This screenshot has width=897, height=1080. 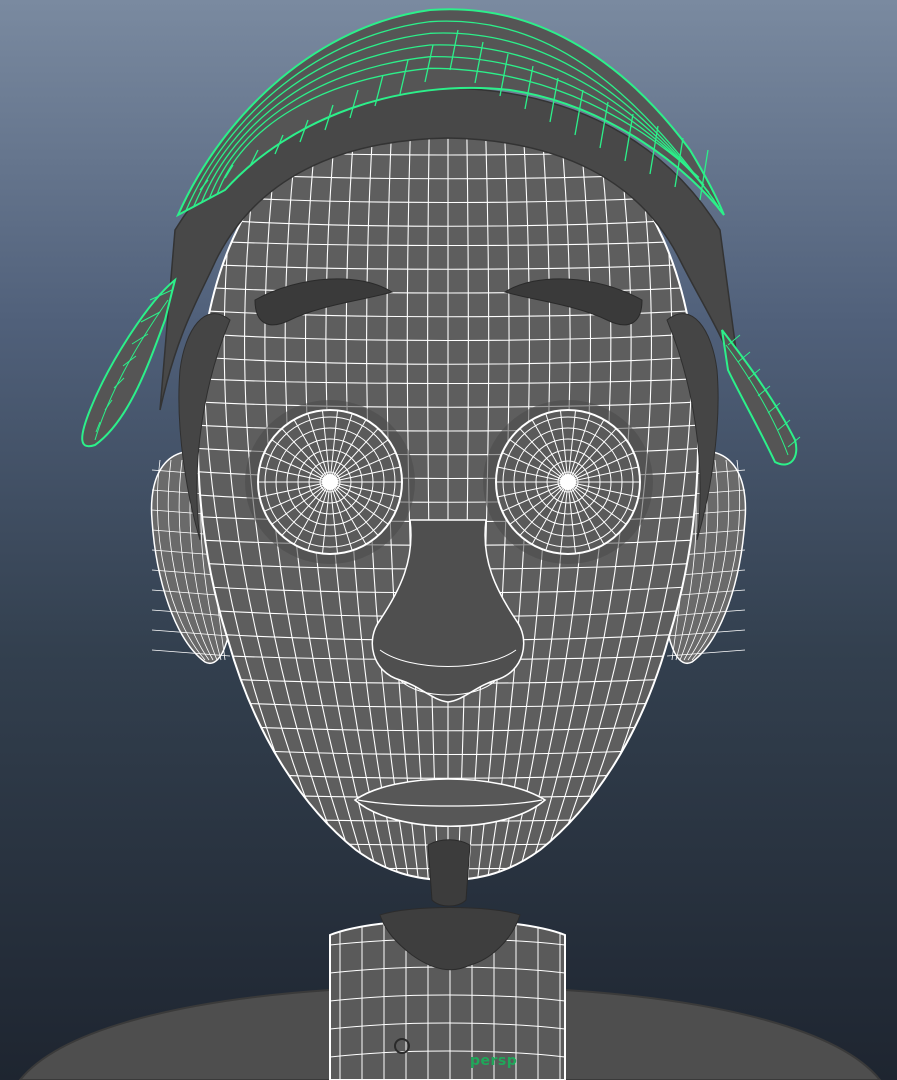 I want to click on right-pupil-highlight, so click(x=568, y=482).